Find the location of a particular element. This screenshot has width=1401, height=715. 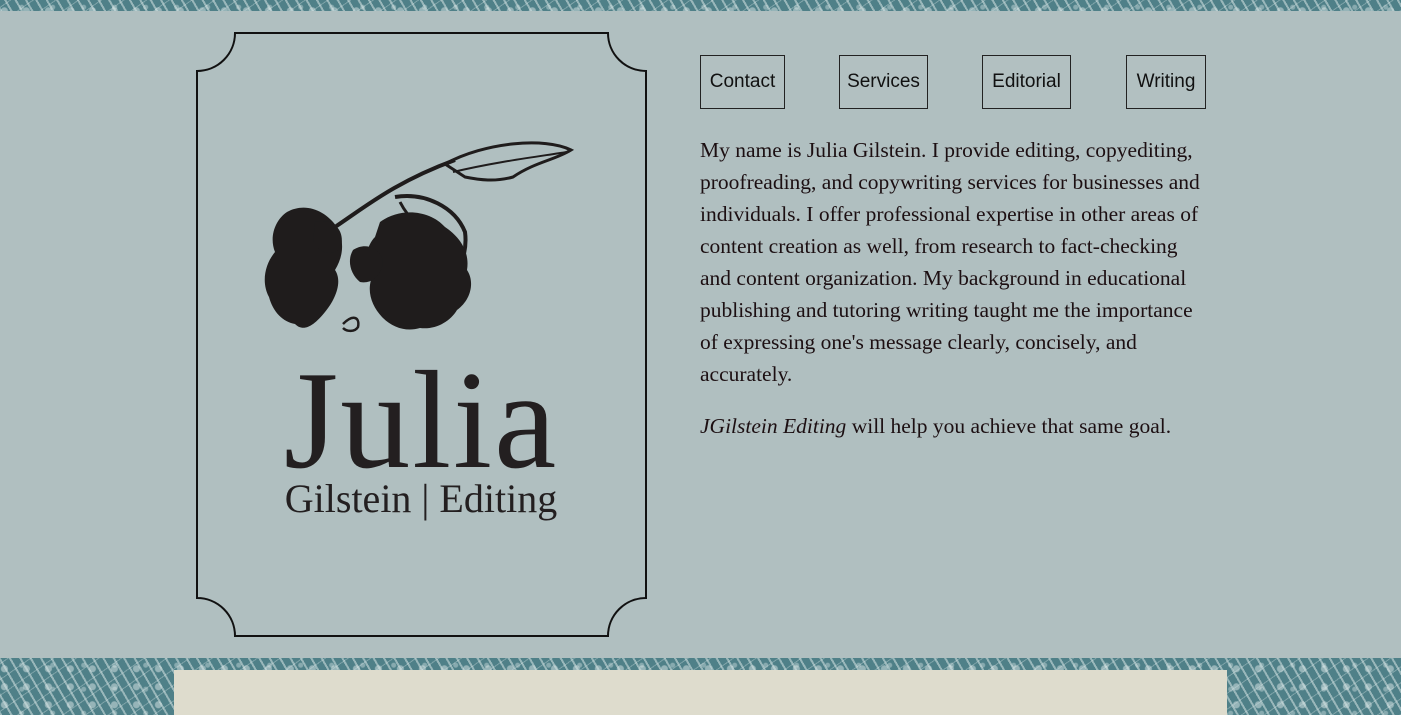

intro-paragraph-2-text: will help you achieve that same goal. is located at coordinates (1009, 426).